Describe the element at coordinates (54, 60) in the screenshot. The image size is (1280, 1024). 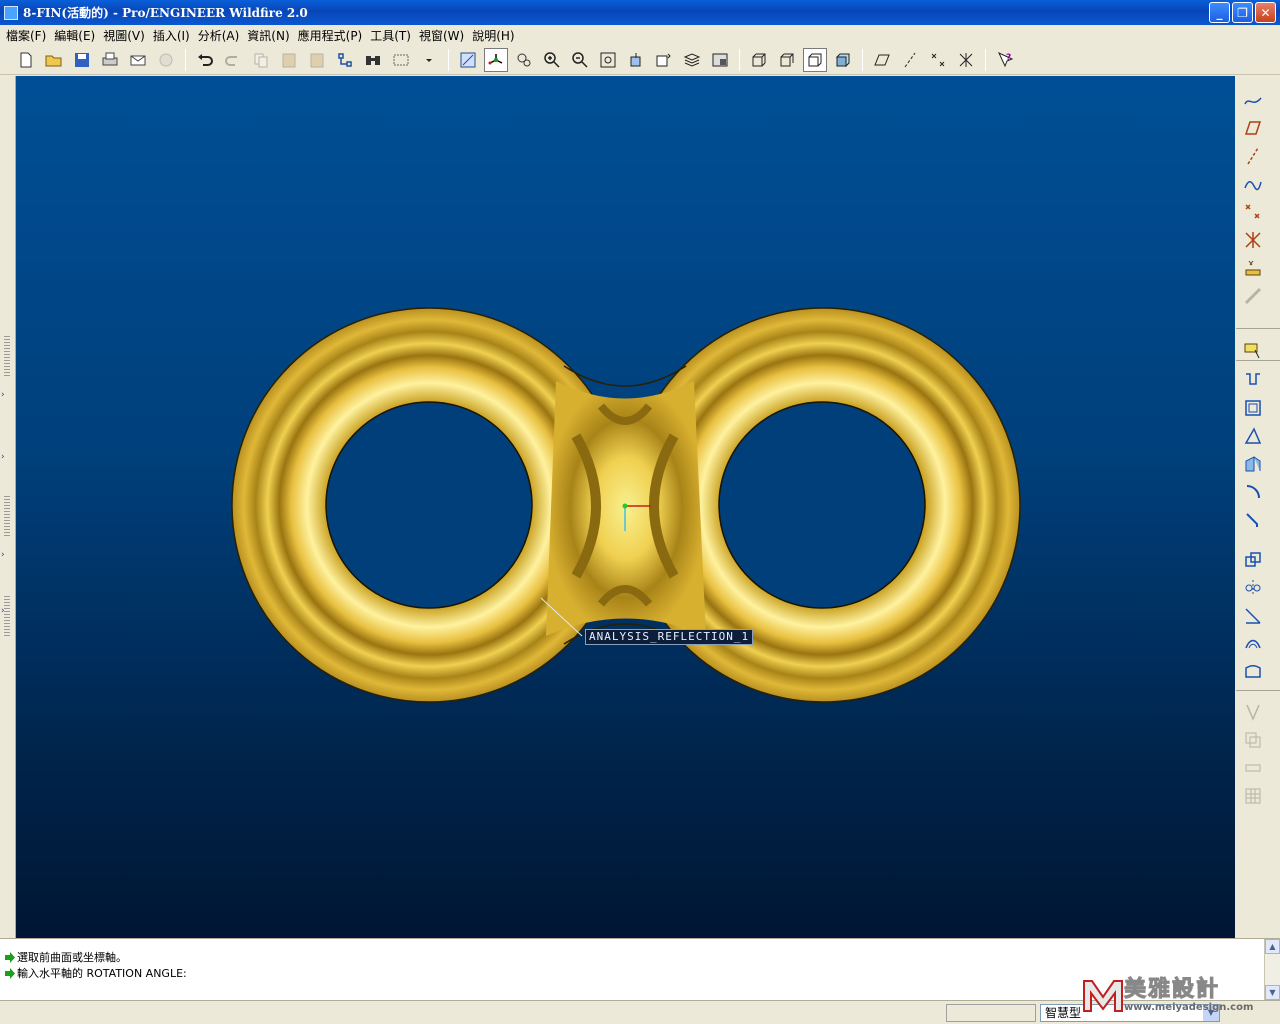
I see `open-folder-icon` at that location.